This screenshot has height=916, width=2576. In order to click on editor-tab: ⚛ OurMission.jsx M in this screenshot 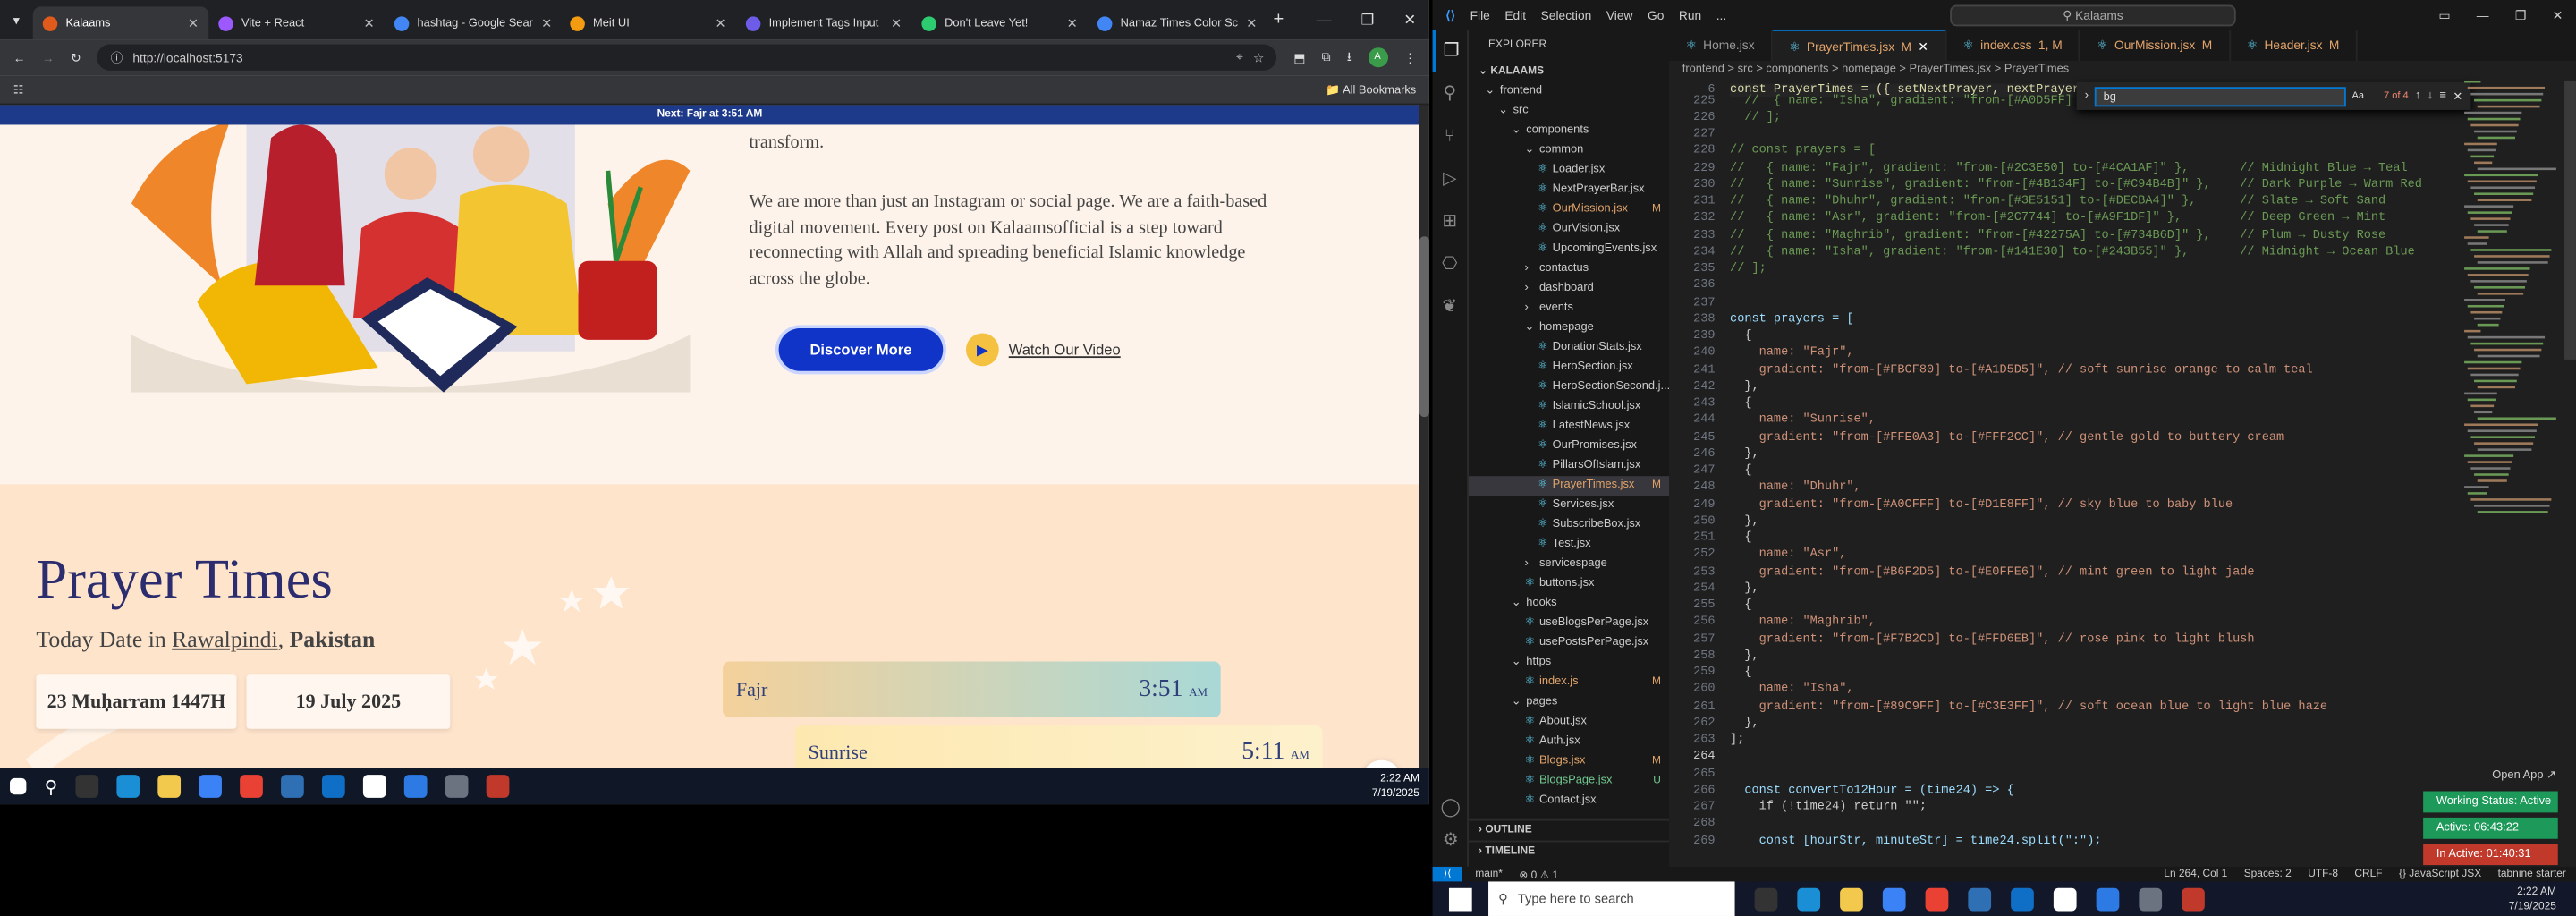, I will do `click(2155, 45)`.